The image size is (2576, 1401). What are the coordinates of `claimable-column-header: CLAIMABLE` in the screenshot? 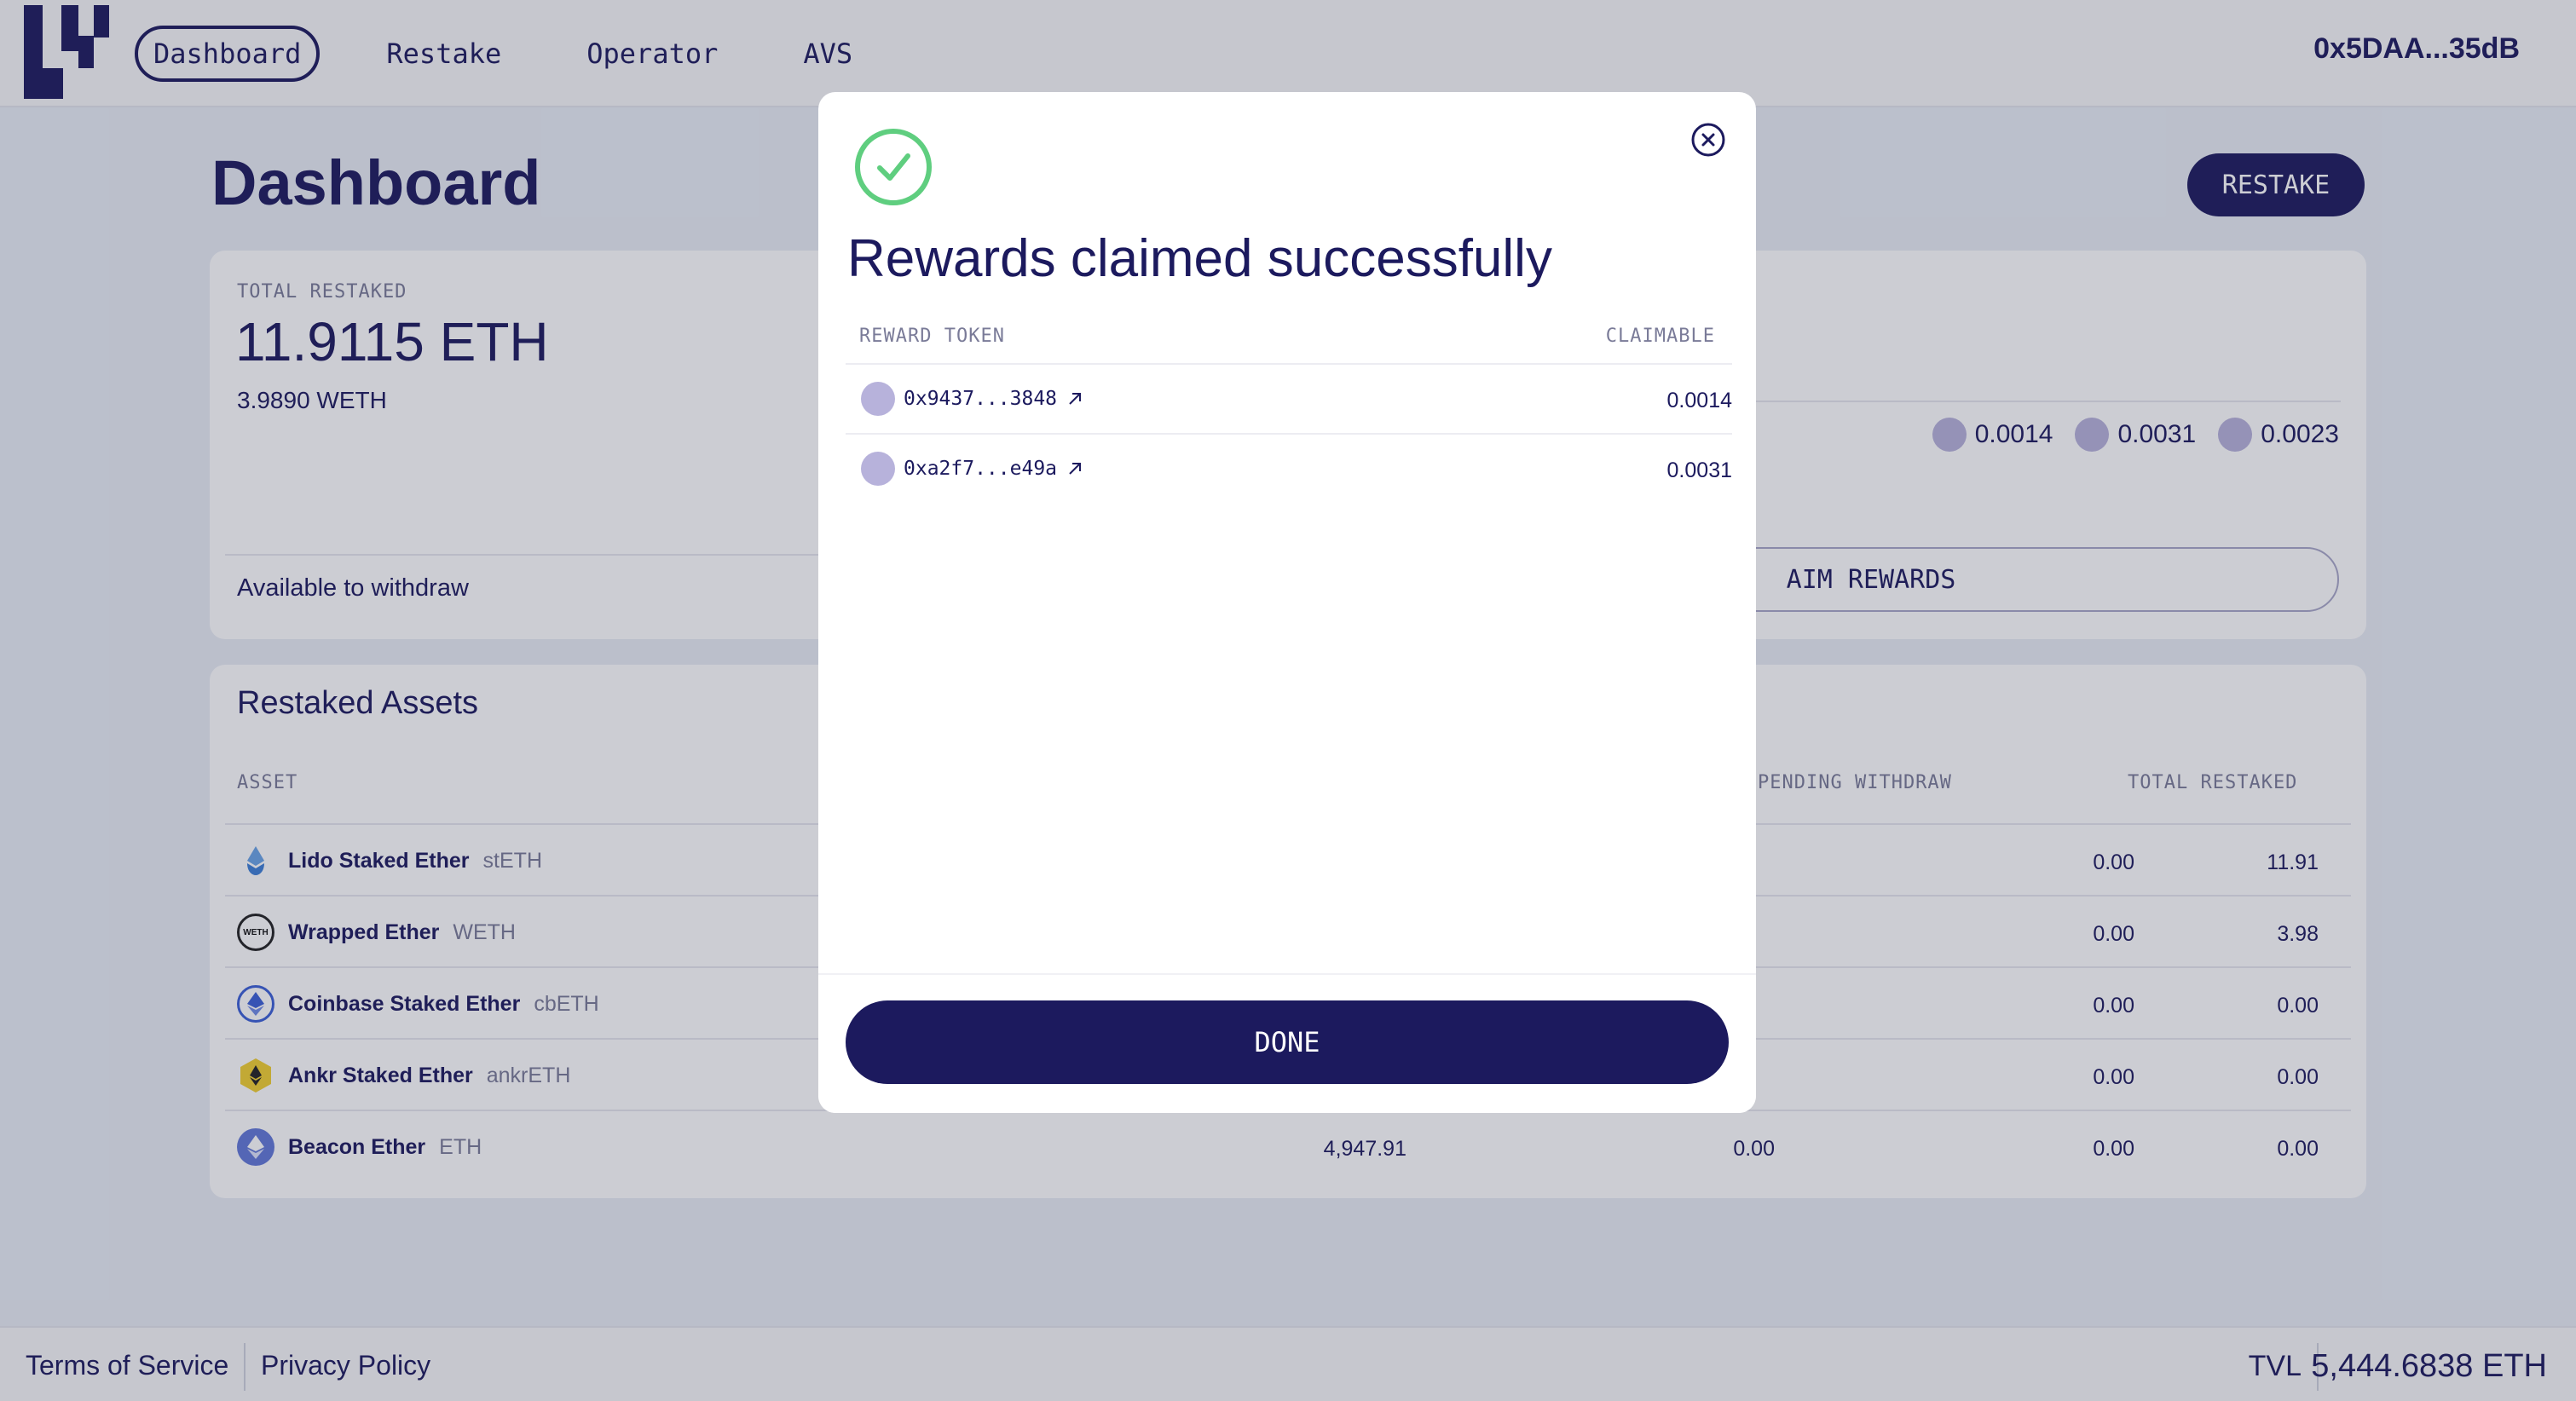 It's located at (1660, 336).